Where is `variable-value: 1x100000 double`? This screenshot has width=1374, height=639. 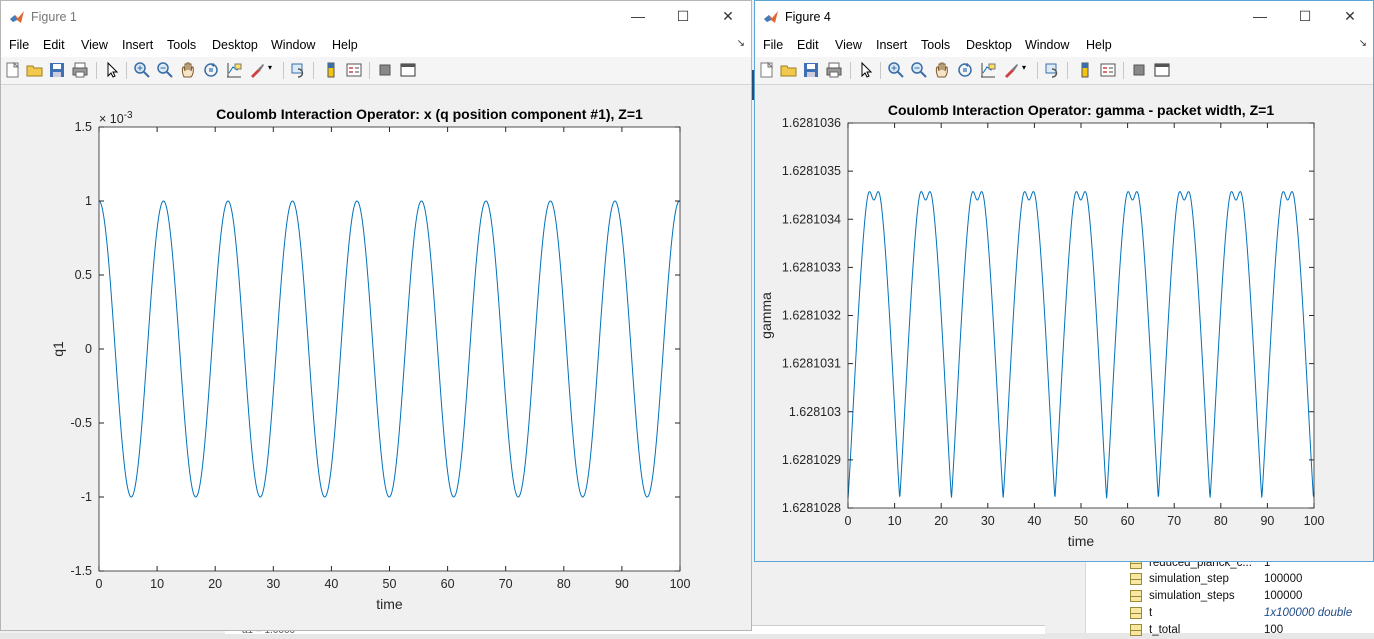
variable-value: 1x100000 double is located at coordinates (1308, 613).